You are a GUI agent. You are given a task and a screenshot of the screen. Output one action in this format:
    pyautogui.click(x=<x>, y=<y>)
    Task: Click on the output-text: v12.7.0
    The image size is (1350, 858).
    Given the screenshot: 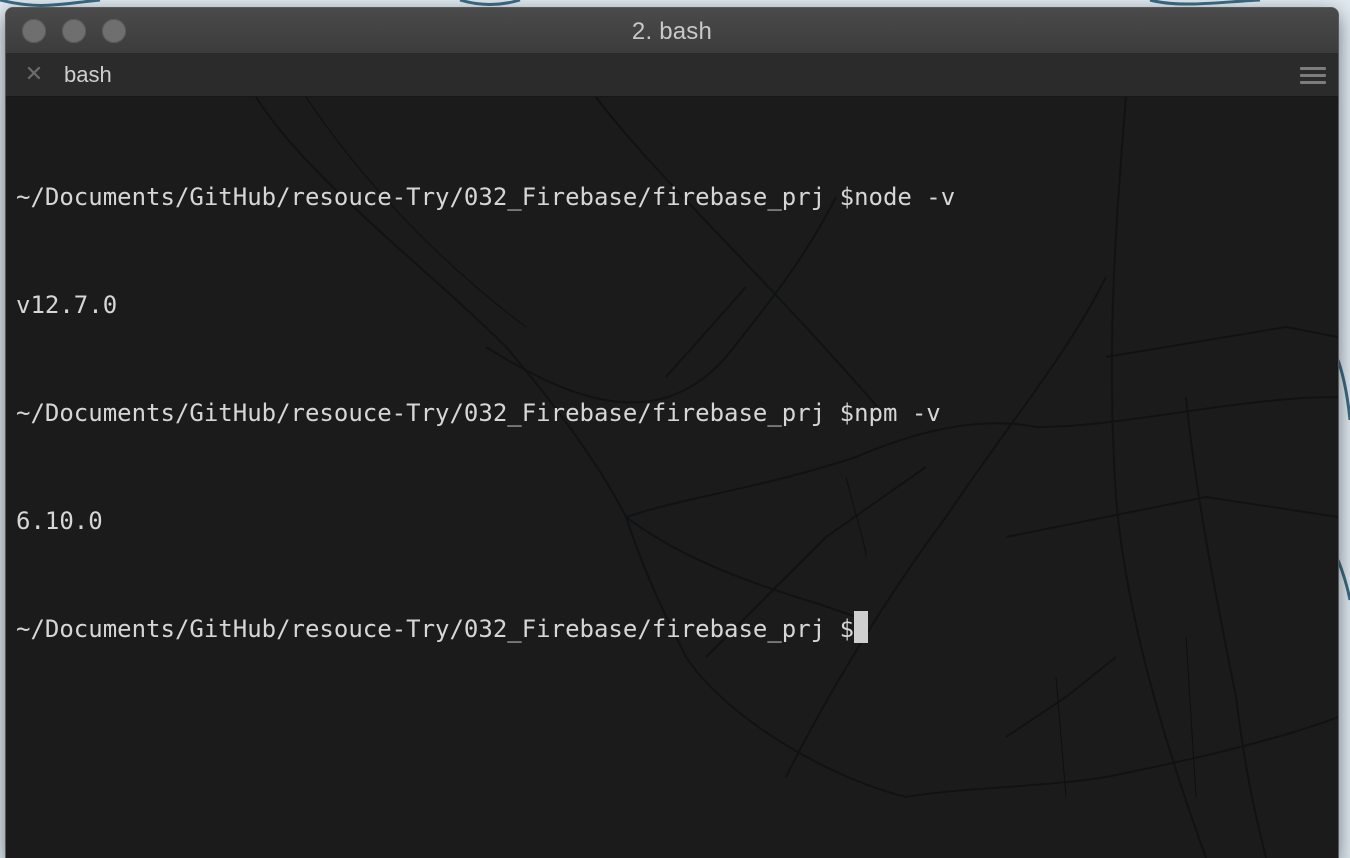 What is the action you would take?
    pyautogui.click(x=67, y=305)
    